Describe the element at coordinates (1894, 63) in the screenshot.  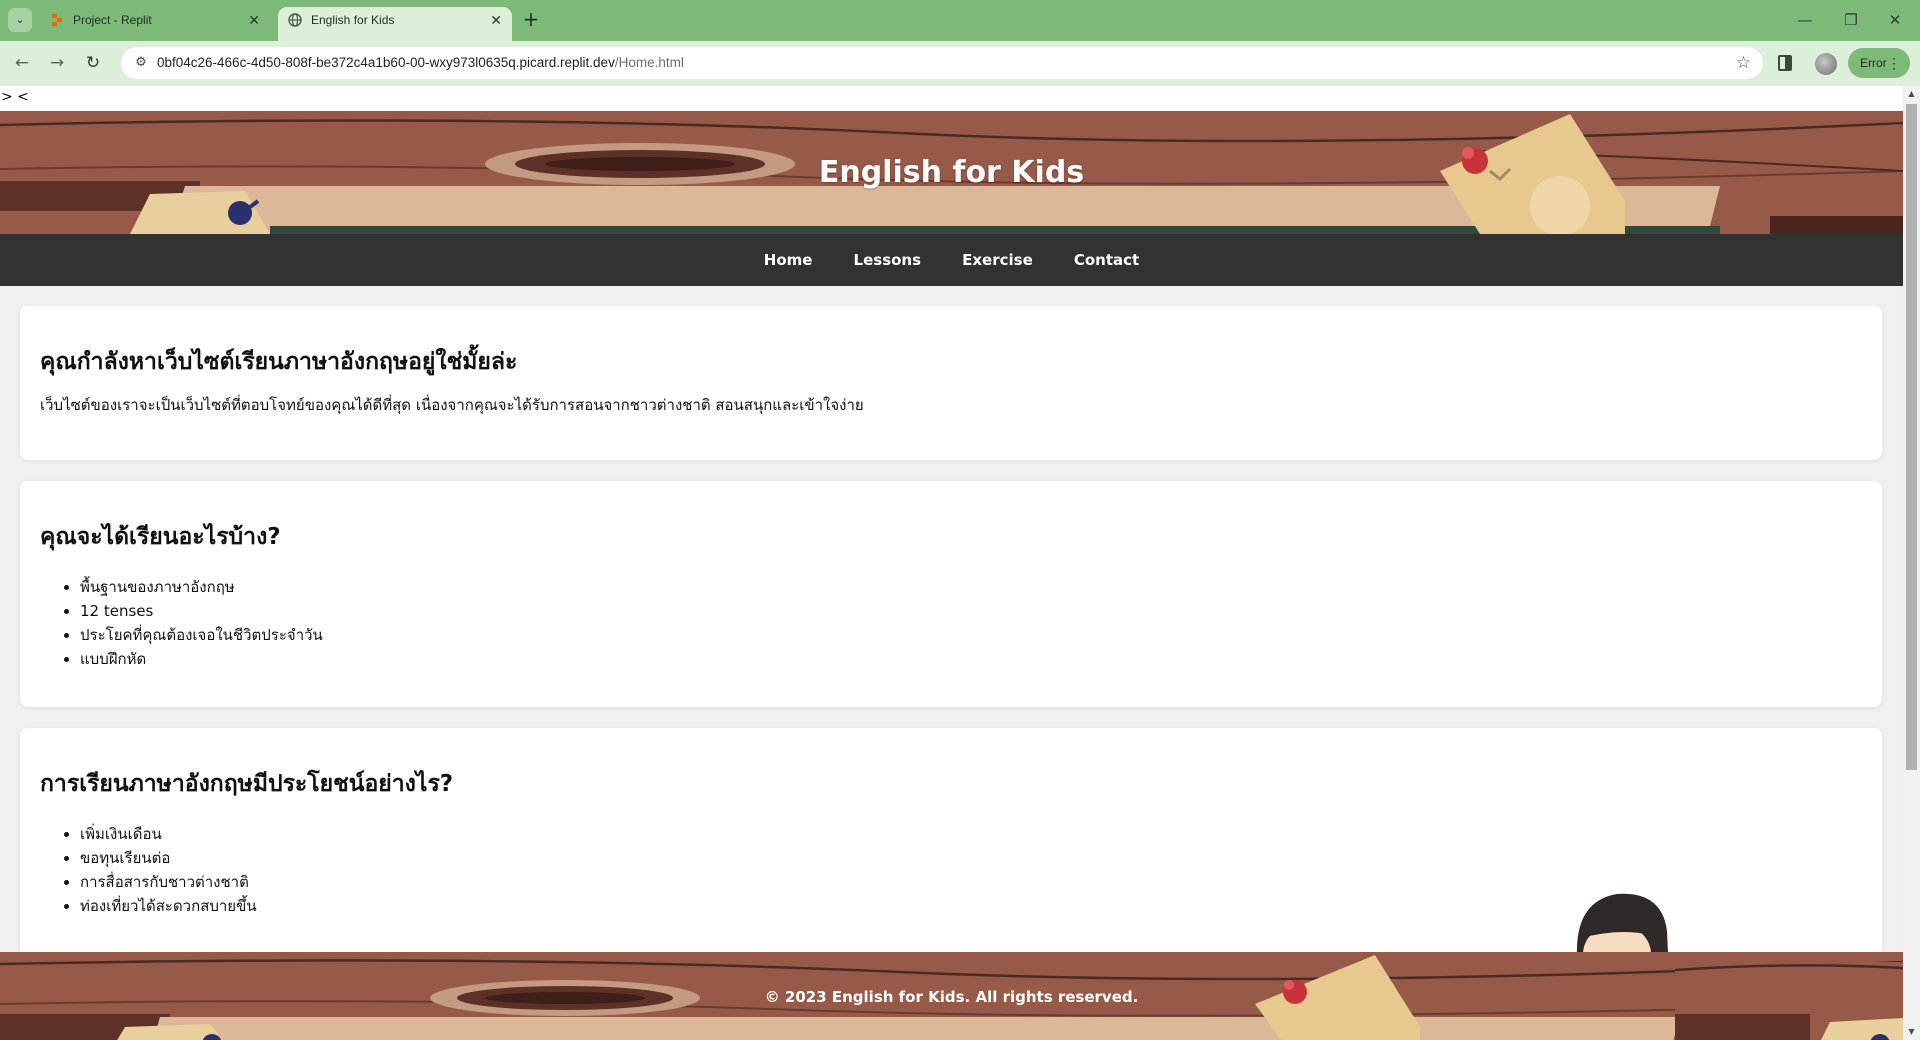
I see `more-menu-icon: ⋮` at that location.